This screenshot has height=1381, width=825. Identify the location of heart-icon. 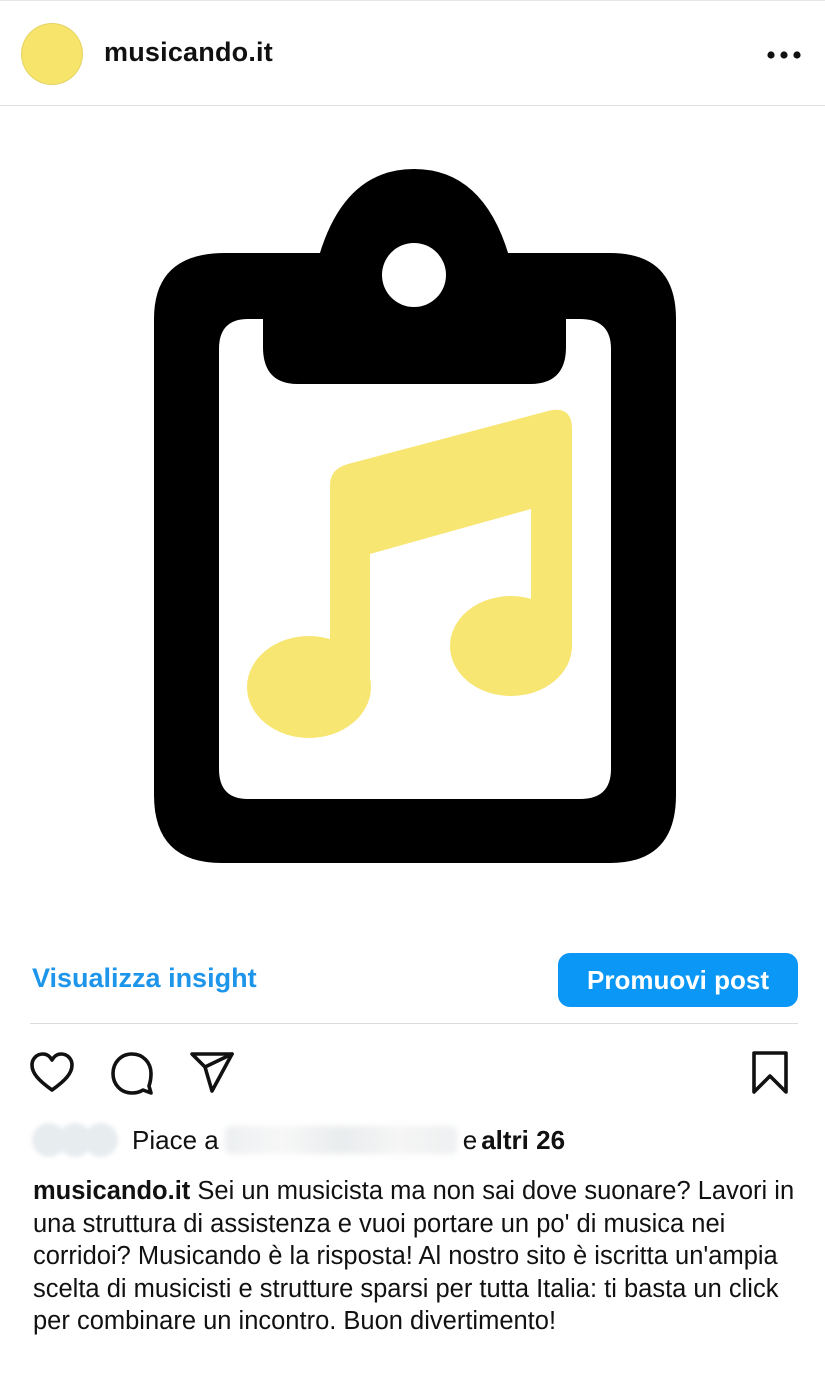
(52, 1072).